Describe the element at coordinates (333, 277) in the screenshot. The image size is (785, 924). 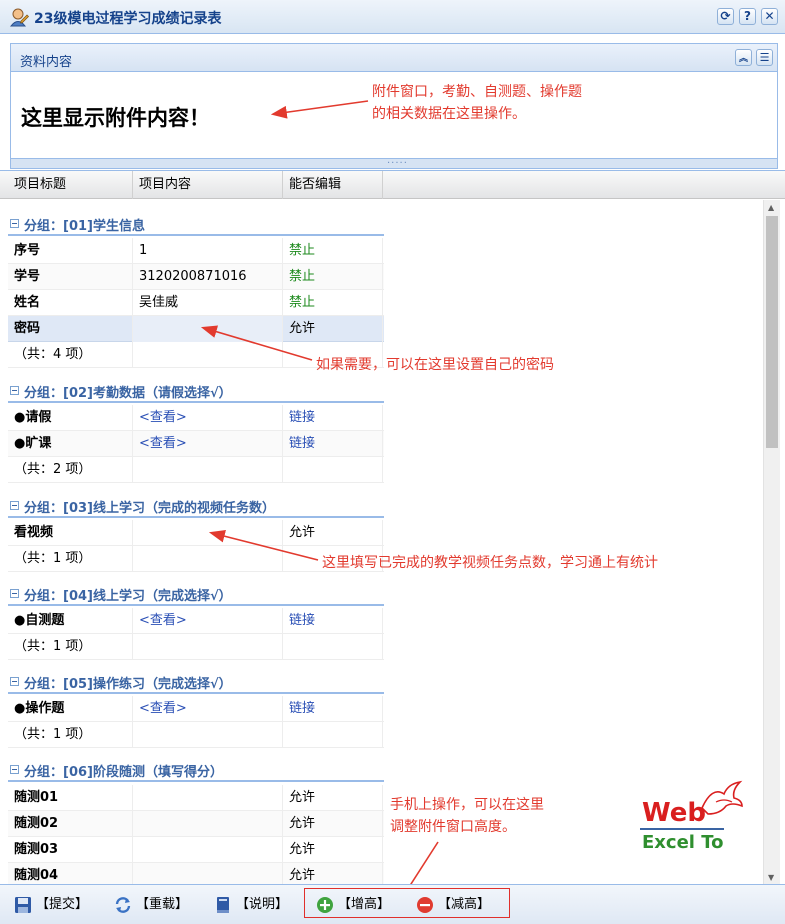
I see `cell-editable: 禁止` at that location.